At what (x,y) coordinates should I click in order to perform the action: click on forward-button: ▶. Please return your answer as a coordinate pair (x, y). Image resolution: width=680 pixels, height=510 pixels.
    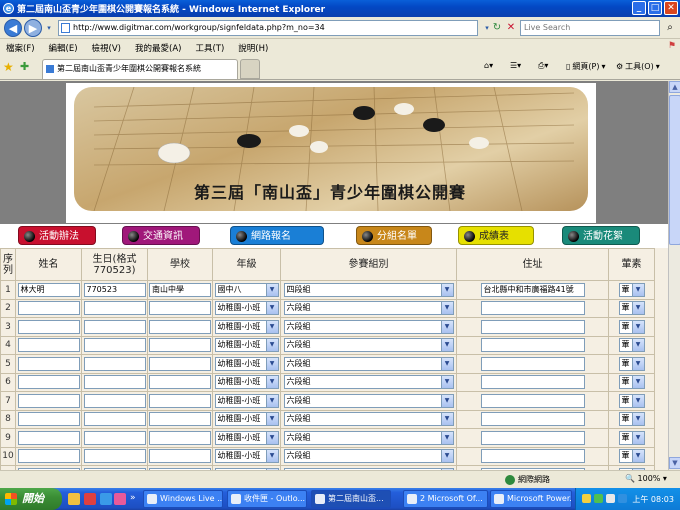
    Looking at the image, I should click on (33, 28).